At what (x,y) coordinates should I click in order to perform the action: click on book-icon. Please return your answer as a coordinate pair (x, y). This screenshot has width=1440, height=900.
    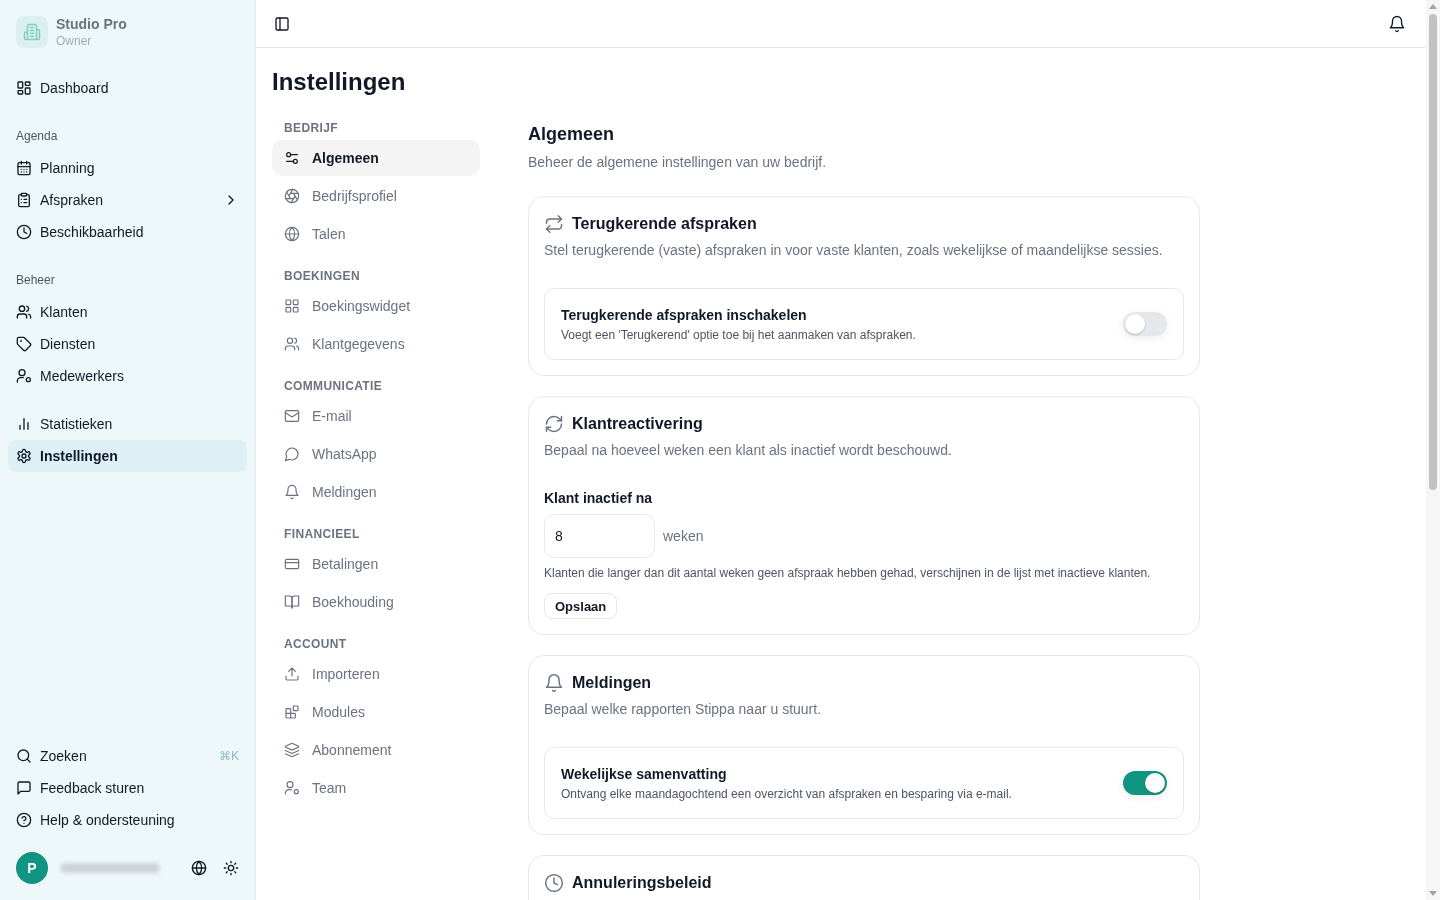
    Looking at the image, I should click on (292, 602).